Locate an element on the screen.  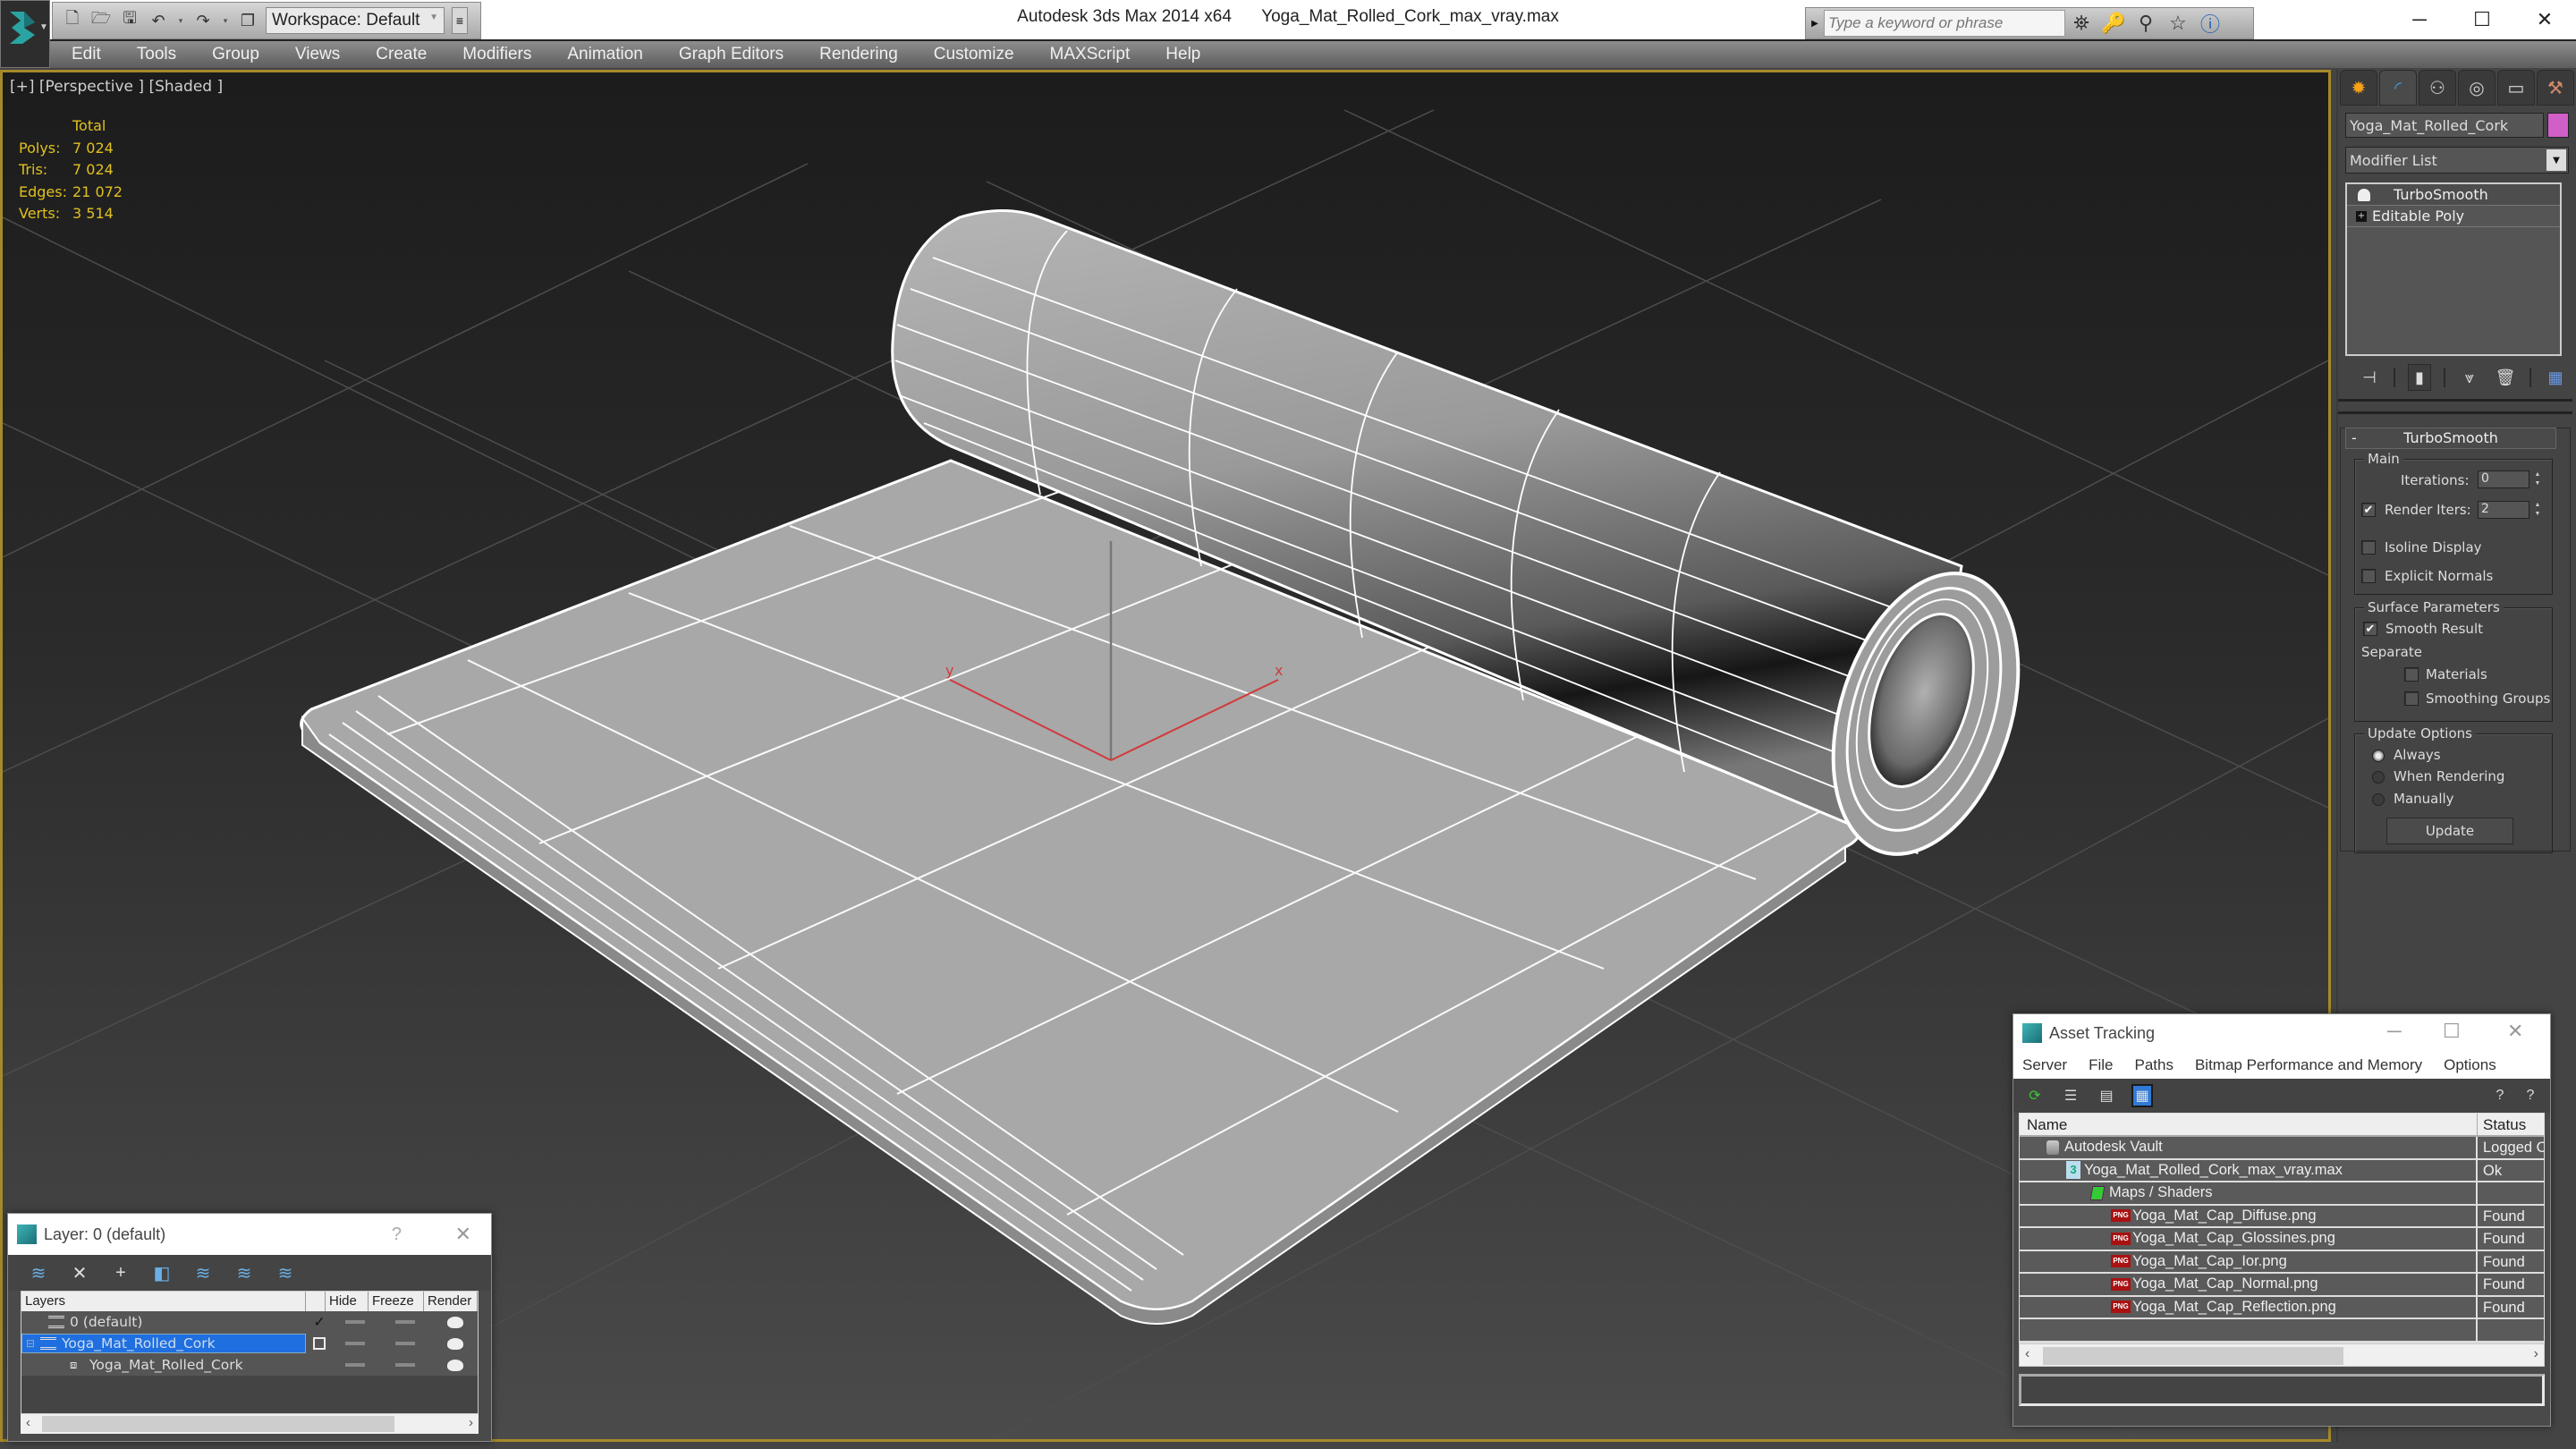
list-view-icon: ☰ is located at coordinates (2070, 1095).